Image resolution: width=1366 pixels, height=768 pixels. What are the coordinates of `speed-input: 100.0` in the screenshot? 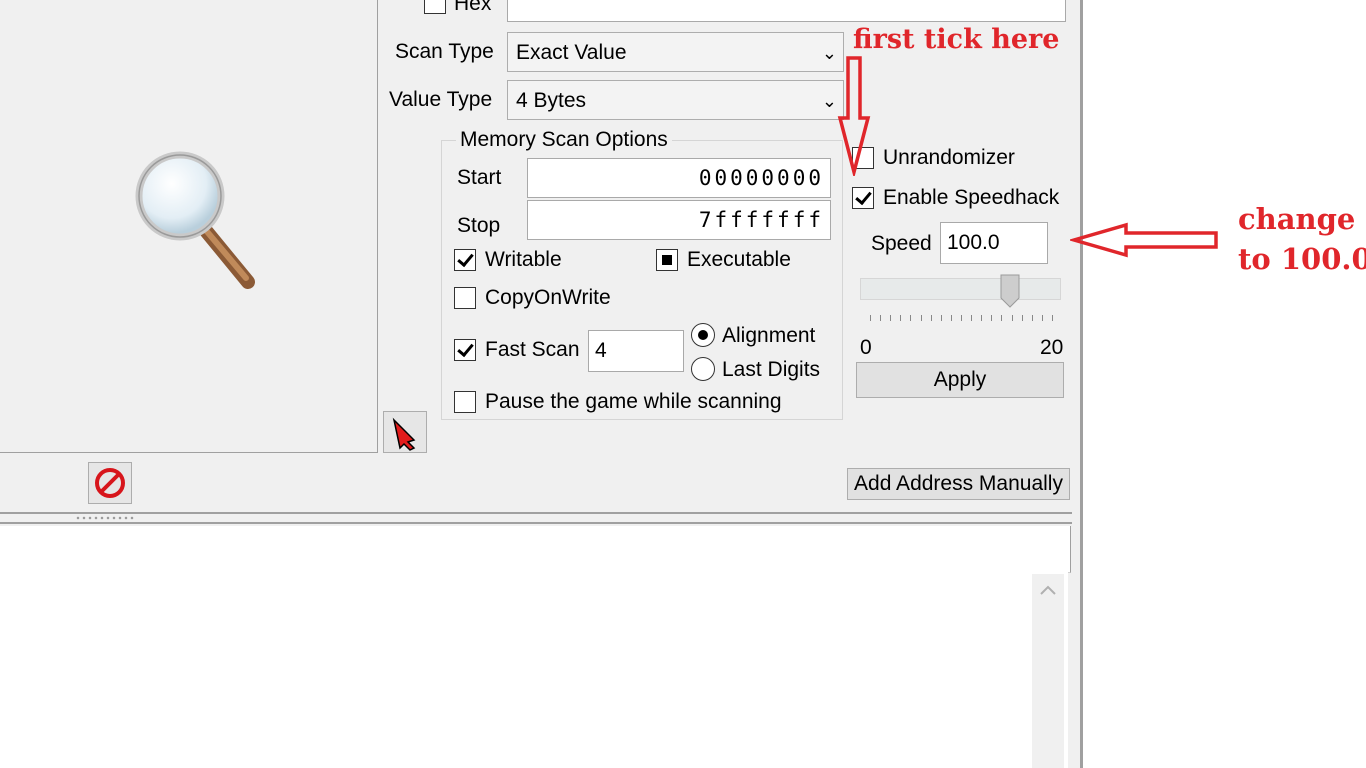 It's located at (994, 243).